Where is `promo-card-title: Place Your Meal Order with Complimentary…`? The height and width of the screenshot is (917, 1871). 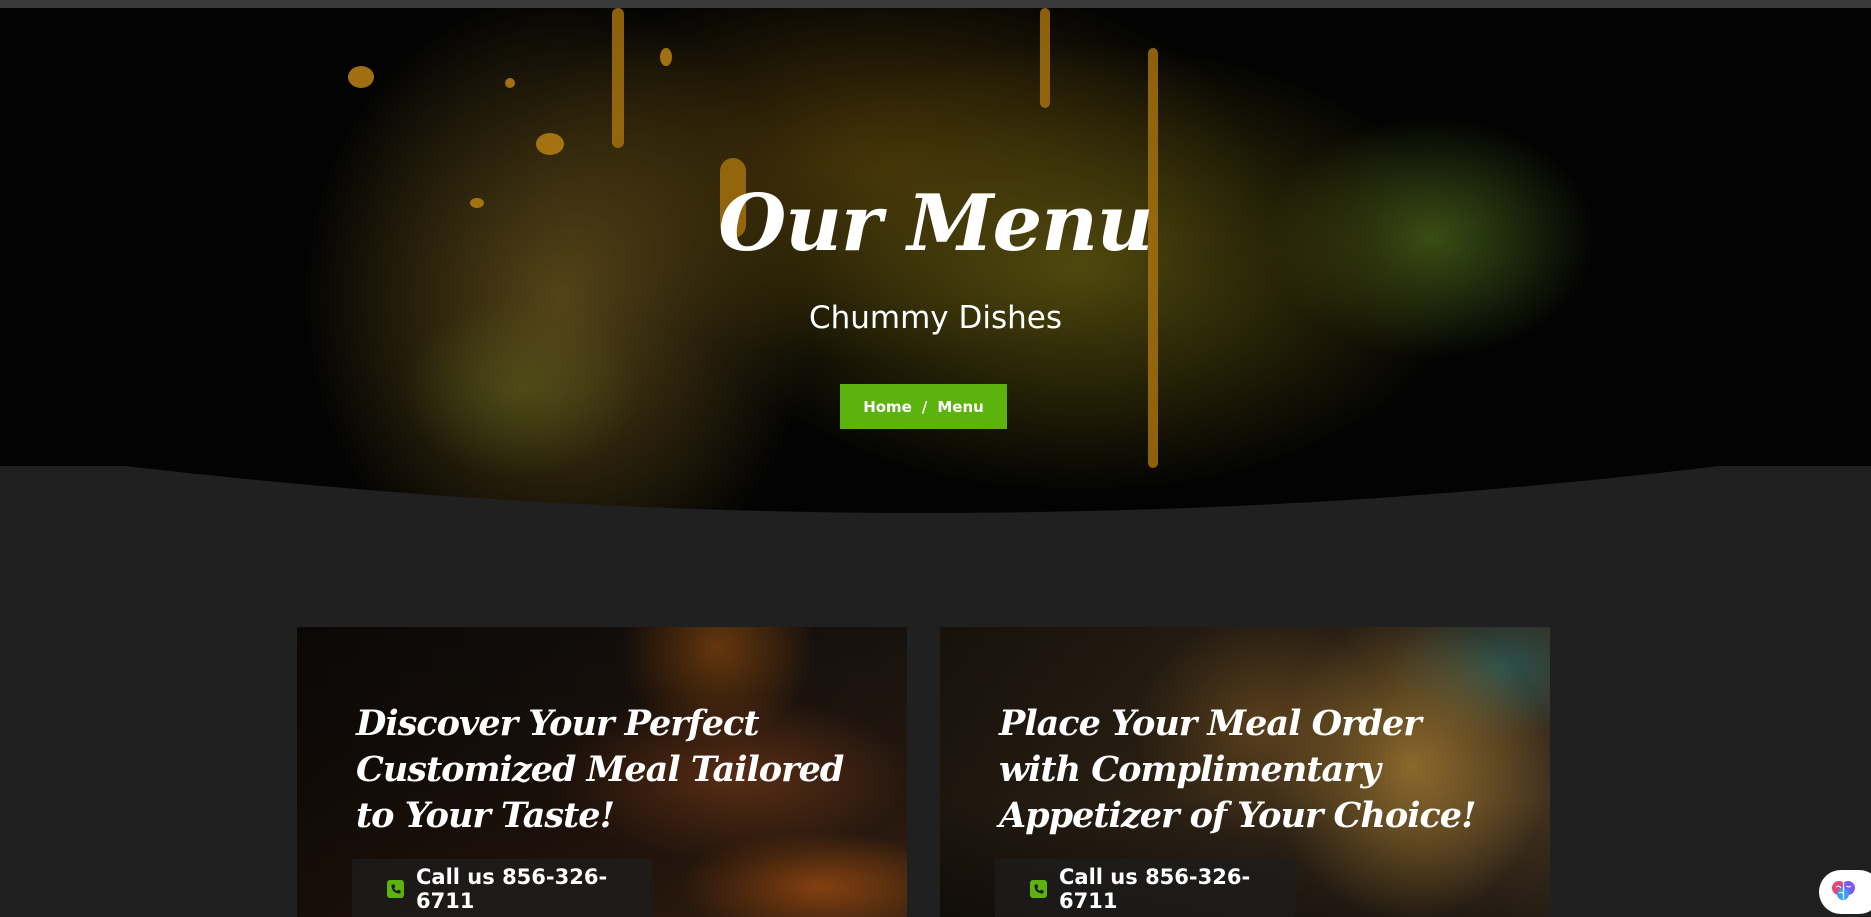
promo-card-title: Place Your Meal Order with Complimentary… is located at coordinates (1237, 769).